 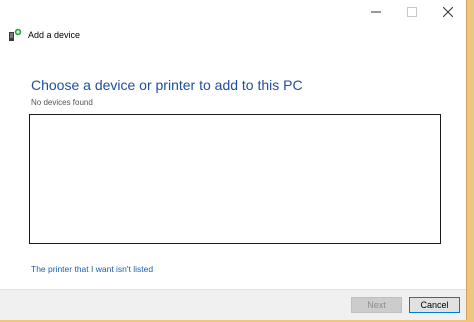 I want to click on minimize-icon, so click(x=376, y=12).